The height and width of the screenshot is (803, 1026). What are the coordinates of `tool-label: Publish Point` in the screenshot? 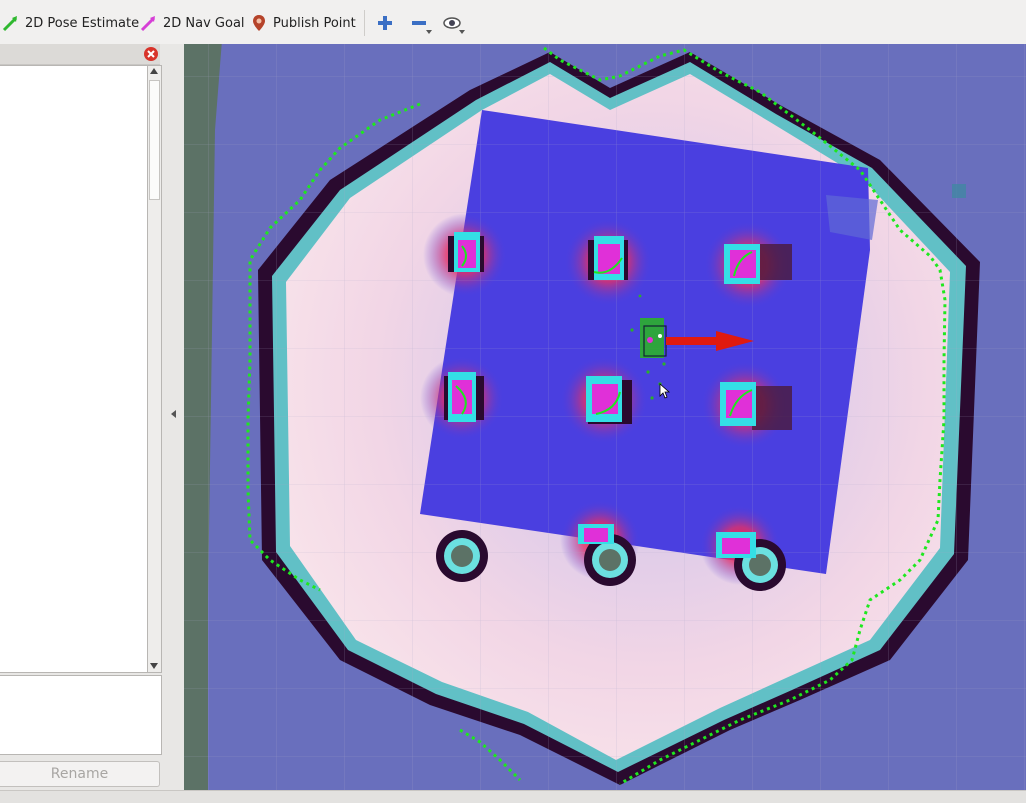 It's located at (314, 23).